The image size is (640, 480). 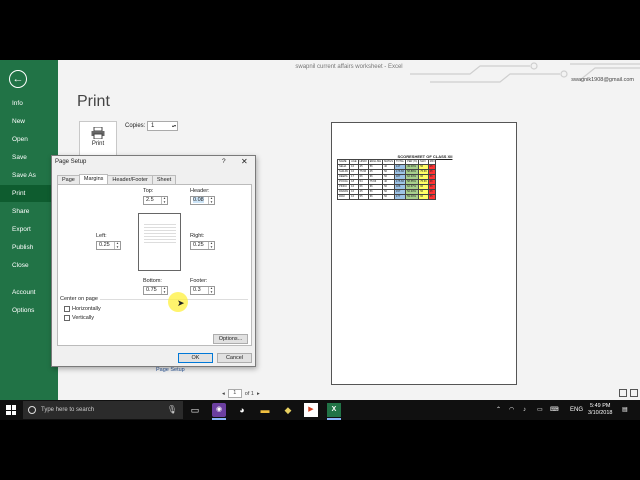 What do you see at coordinates (625, 410) in the screenshot?
I see `notification-icon: ▤` at bounding box center [625, 410].